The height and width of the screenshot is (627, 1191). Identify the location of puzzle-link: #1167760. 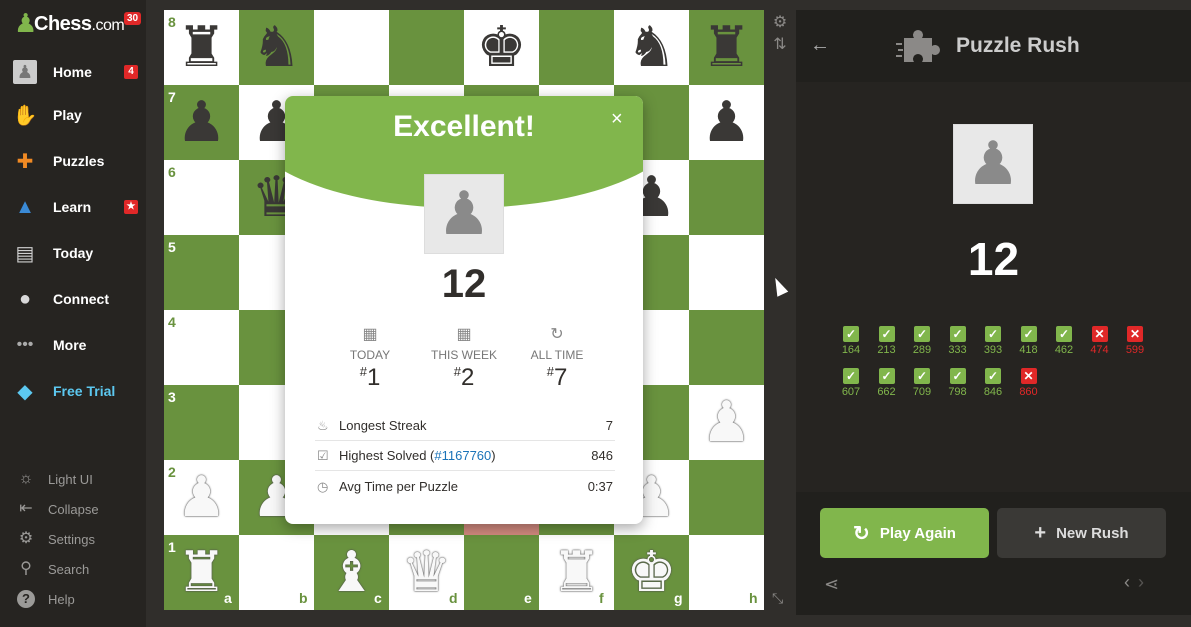
(462, 455).